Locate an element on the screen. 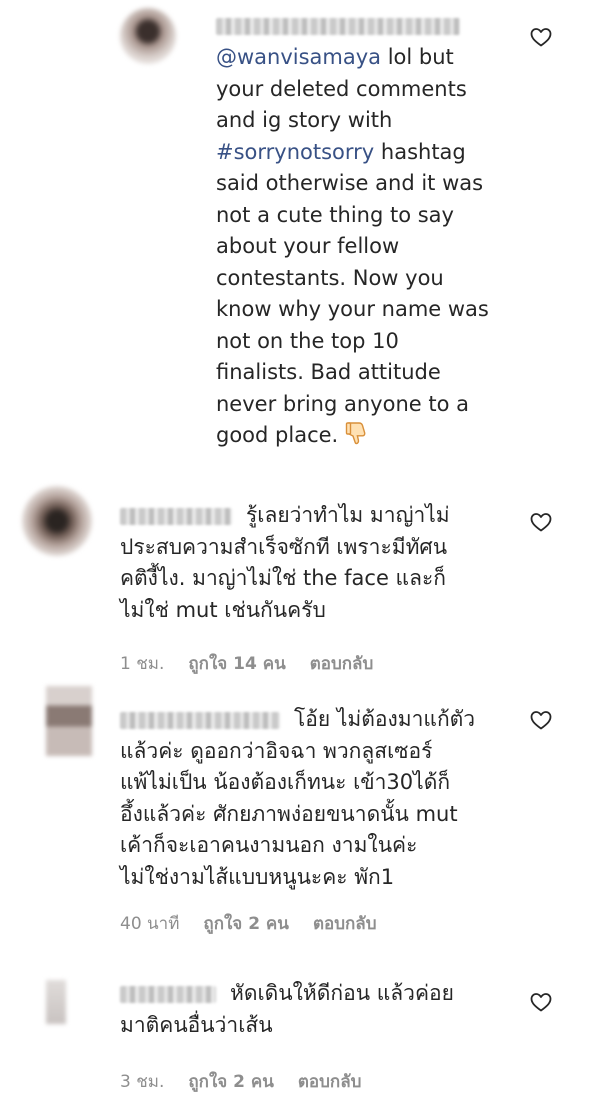  timestamp: 1 ชม. is located at coordinates (142, 664).